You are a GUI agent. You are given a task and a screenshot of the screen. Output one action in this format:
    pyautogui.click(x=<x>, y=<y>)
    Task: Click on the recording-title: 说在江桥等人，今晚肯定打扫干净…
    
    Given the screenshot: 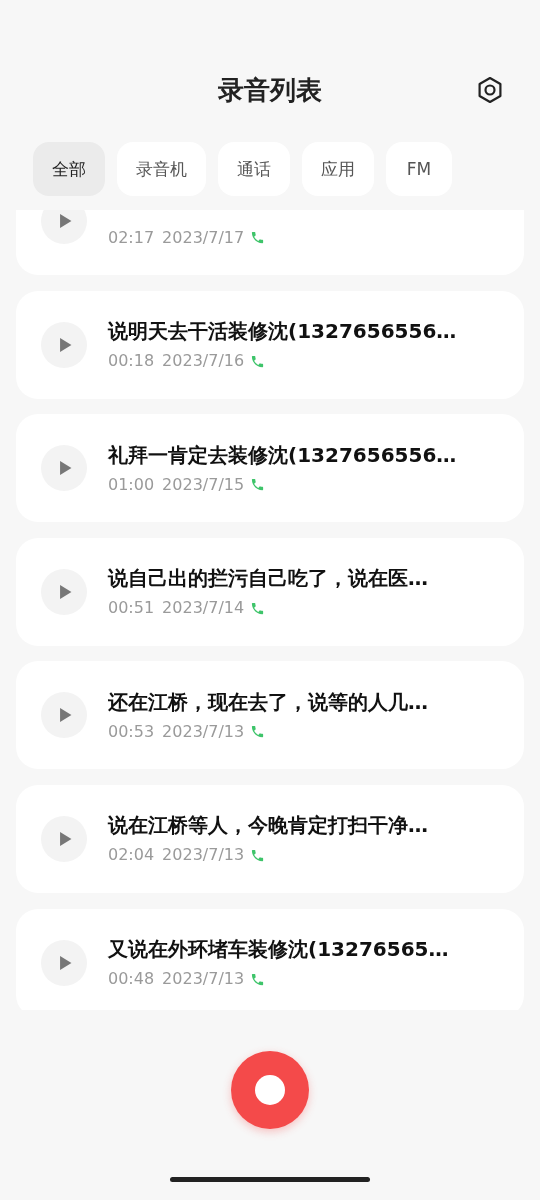 What is the action you would take?
    pyautogui.click(x=268, y=826)
    